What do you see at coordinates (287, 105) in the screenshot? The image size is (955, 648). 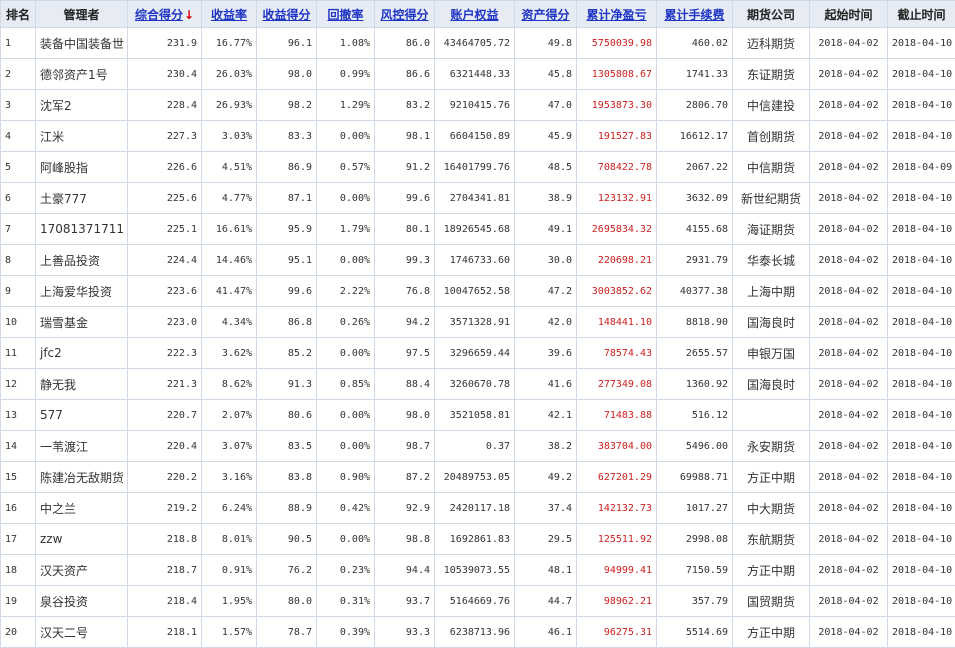 I see `return-score-cell: 98.2` at bounding box center [287, 105].